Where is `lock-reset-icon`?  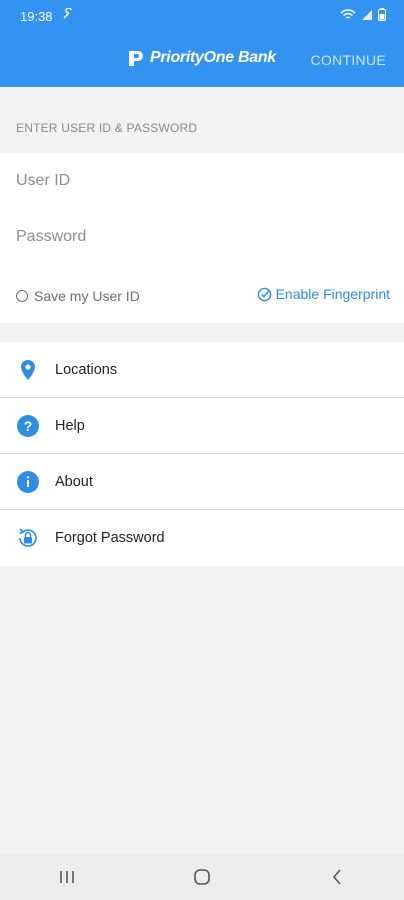
lock-reset-icon is located at coordinates (28, 538).